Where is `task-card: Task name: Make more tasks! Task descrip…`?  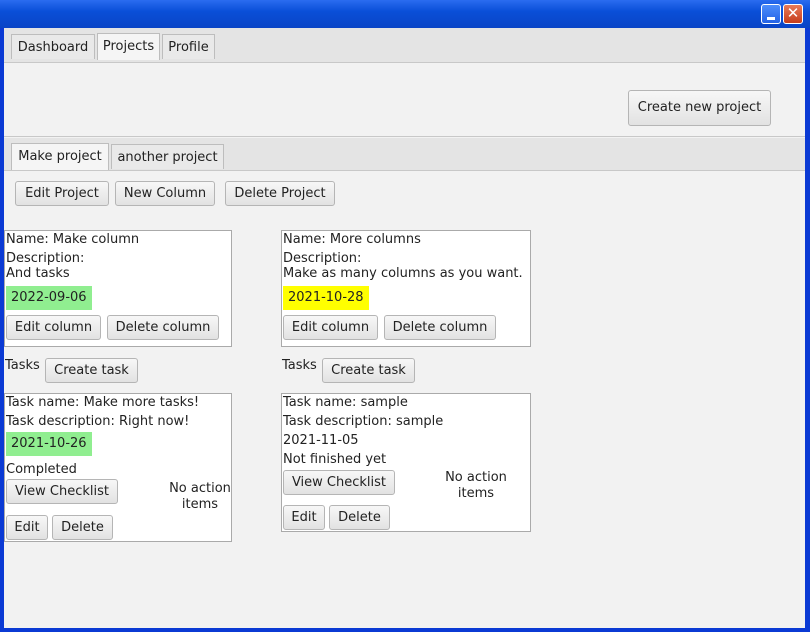 task-card: Task name: Make more tasks! Task descrip… is located at coordinates (118, 467).